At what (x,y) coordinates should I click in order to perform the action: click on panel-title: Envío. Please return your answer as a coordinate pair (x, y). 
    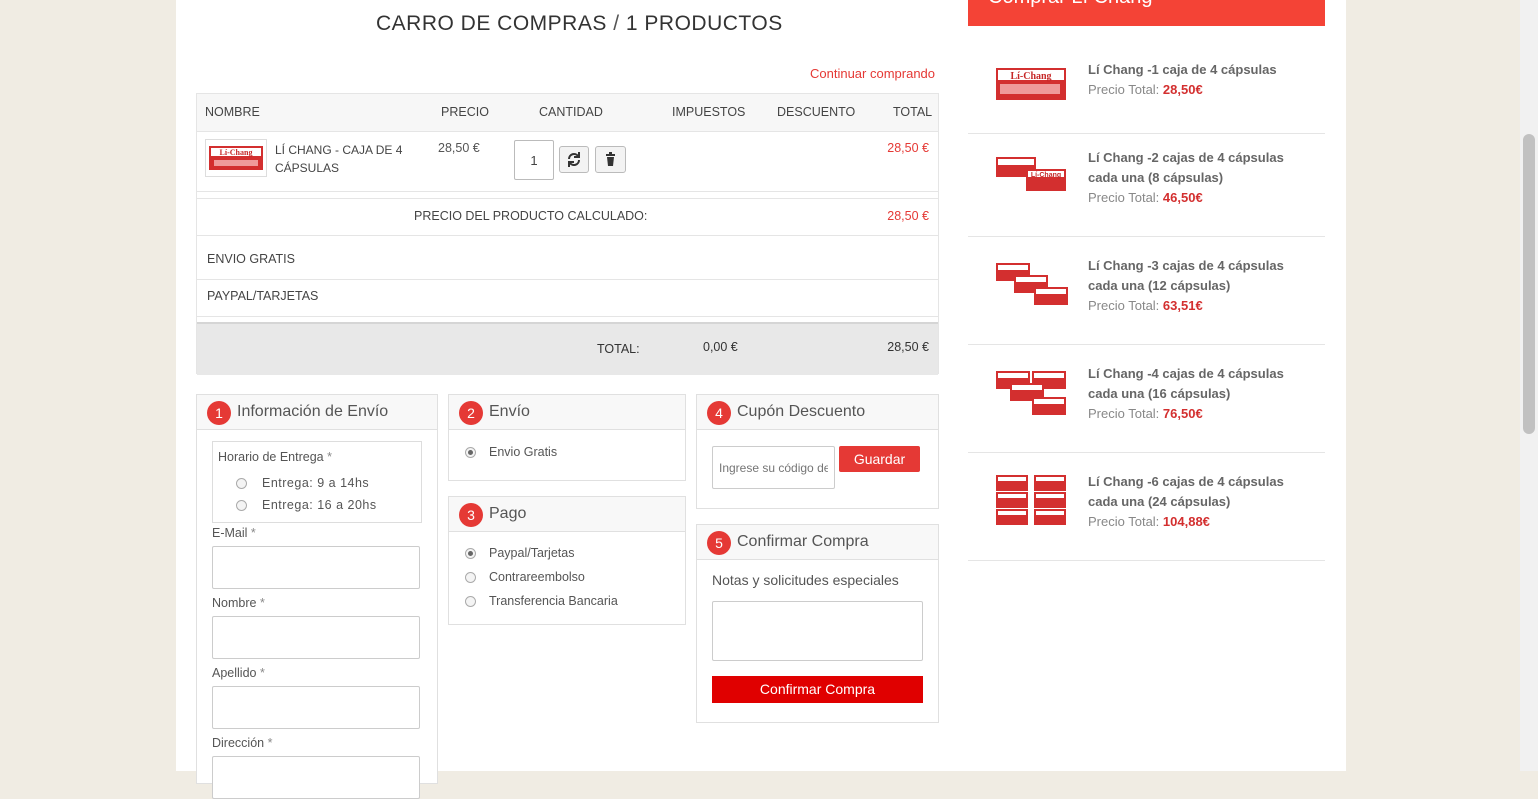
    Looking at the image, I should click on (509, 411).